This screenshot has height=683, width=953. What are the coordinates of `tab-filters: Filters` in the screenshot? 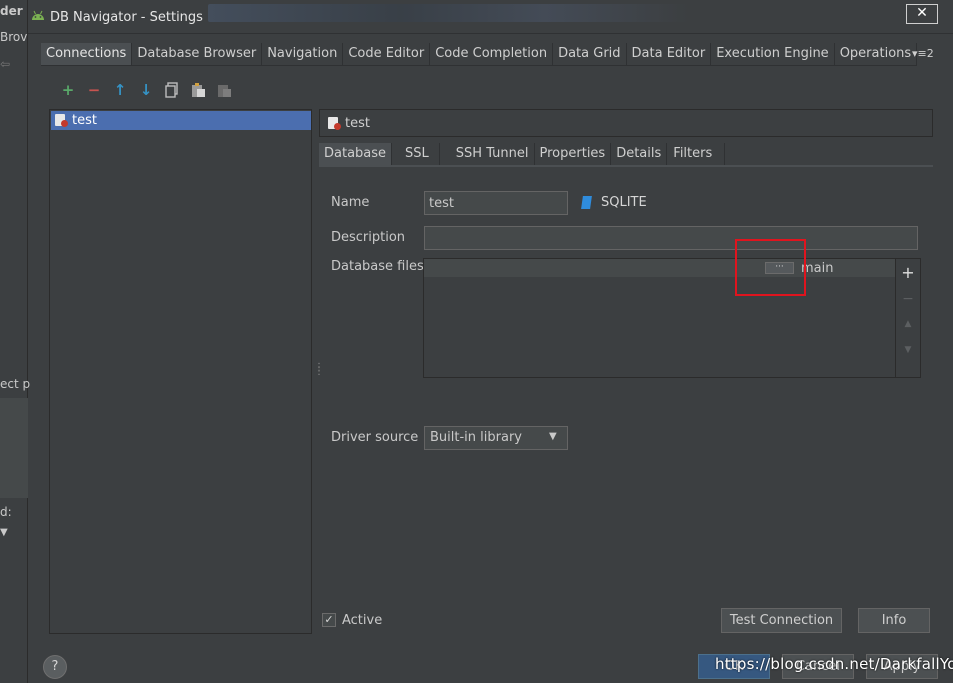 It's located at (696, 154).